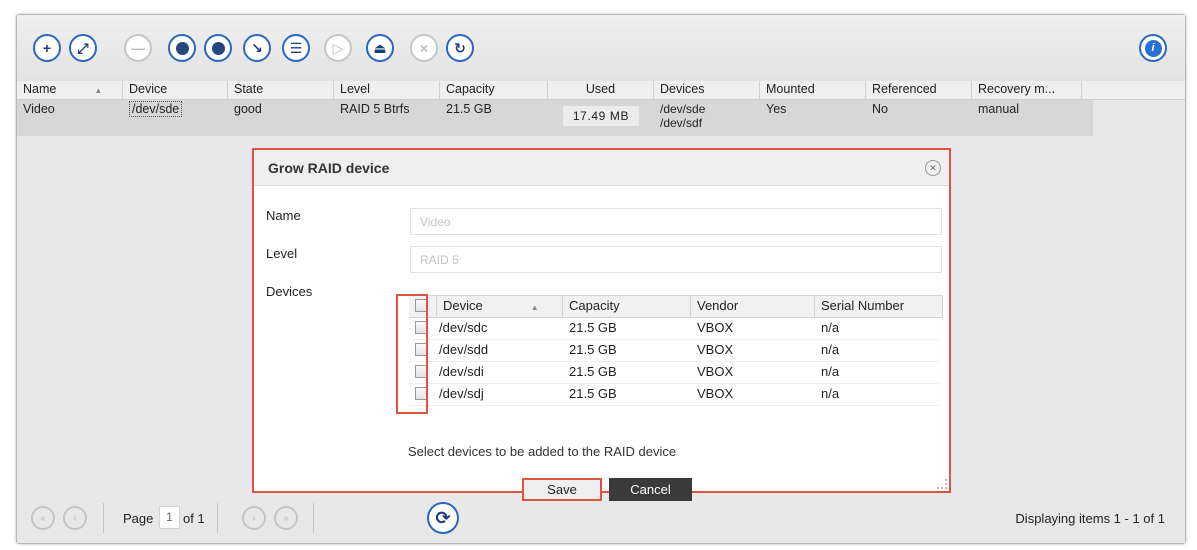 The height and width of the screenshot is (550, 1197). Describe the element at coordinates (1153, 48) in the screenshot. I see `info-icon: i` at that location.